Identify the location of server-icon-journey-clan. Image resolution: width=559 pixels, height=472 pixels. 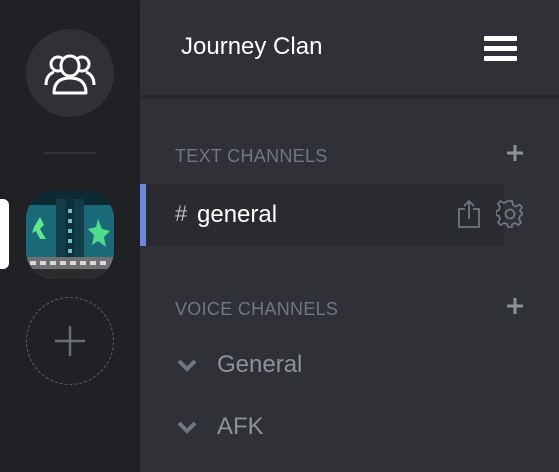
(70, 235).